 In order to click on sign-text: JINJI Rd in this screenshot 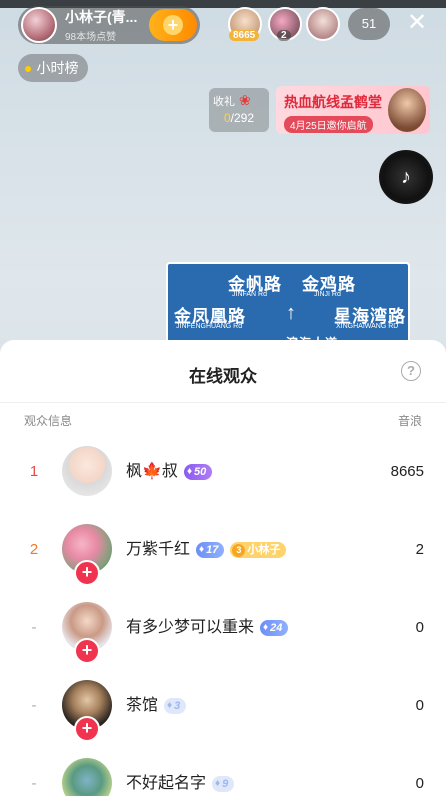, I will do `click(327, 294)`.